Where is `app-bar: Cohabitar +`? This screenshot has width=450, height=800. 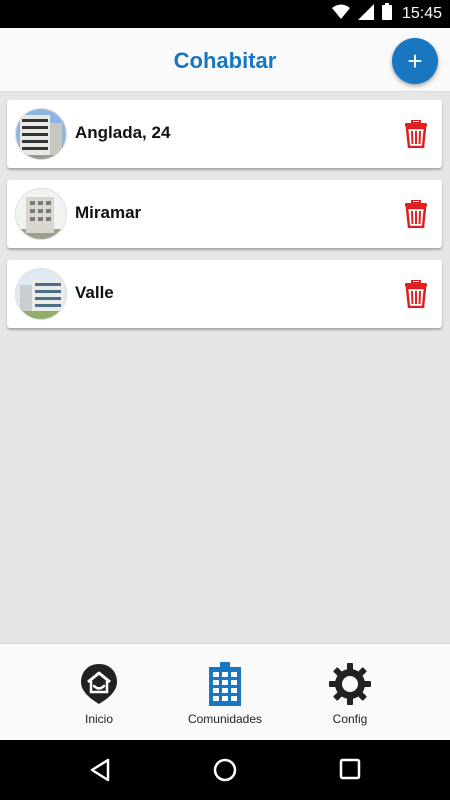 app-bar: Cohabitar + is located at coordinates (225, 60).